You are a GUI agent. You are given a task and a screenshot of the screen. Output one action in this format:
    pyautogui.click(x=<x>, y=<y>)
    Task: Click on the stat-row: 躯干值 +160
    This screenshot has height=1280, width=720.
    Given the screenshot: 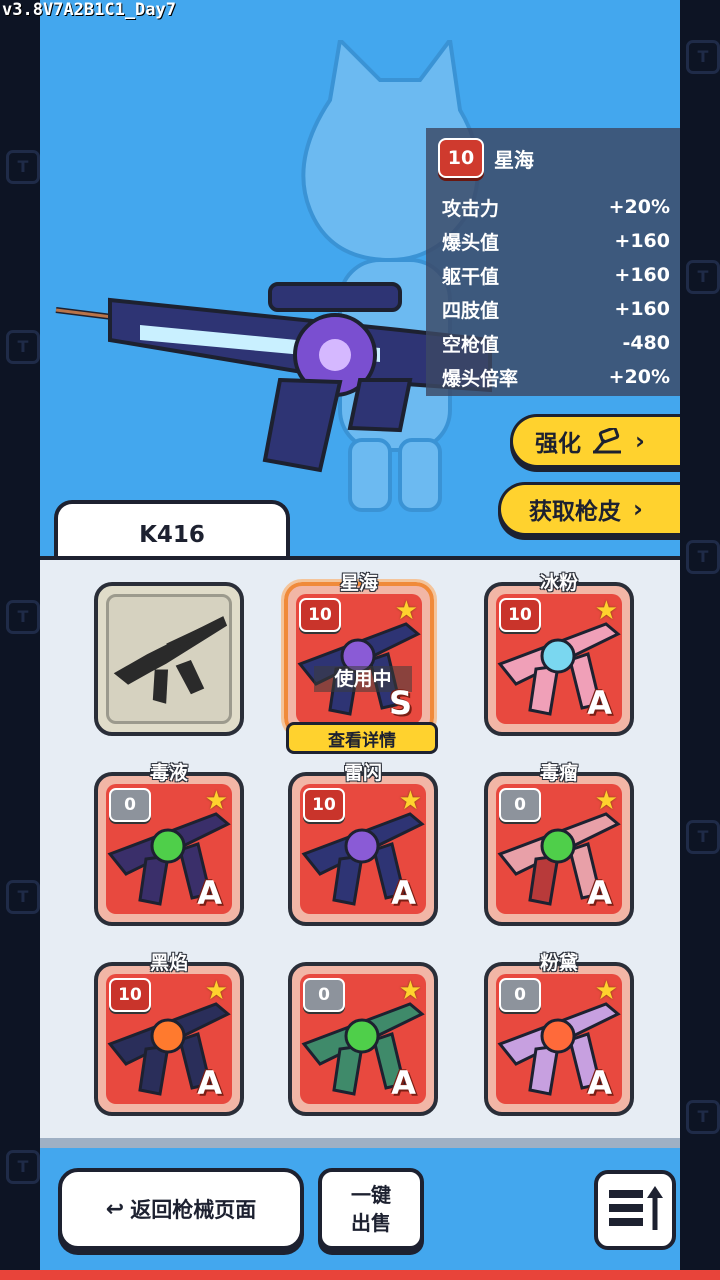 What is the action you would take?
    pyautogui.click(x=556, y=276)
    